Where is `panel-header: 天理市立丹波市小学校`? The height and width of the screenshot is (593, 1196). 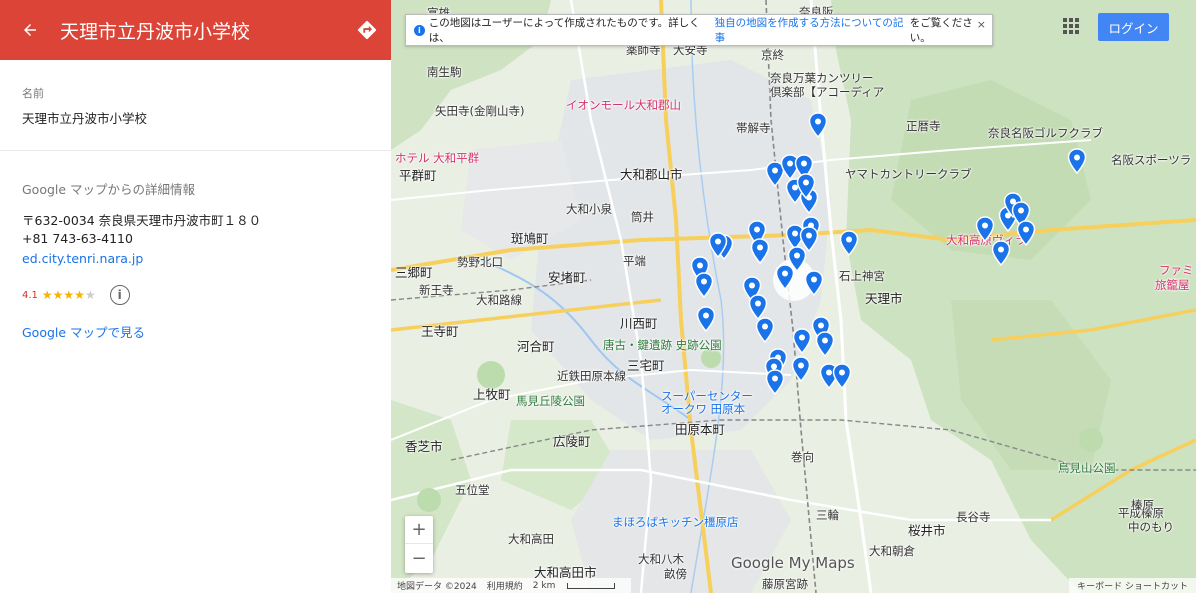 panel-header: 天理市立丹波市小学校 is located at coordinates (195, 30).